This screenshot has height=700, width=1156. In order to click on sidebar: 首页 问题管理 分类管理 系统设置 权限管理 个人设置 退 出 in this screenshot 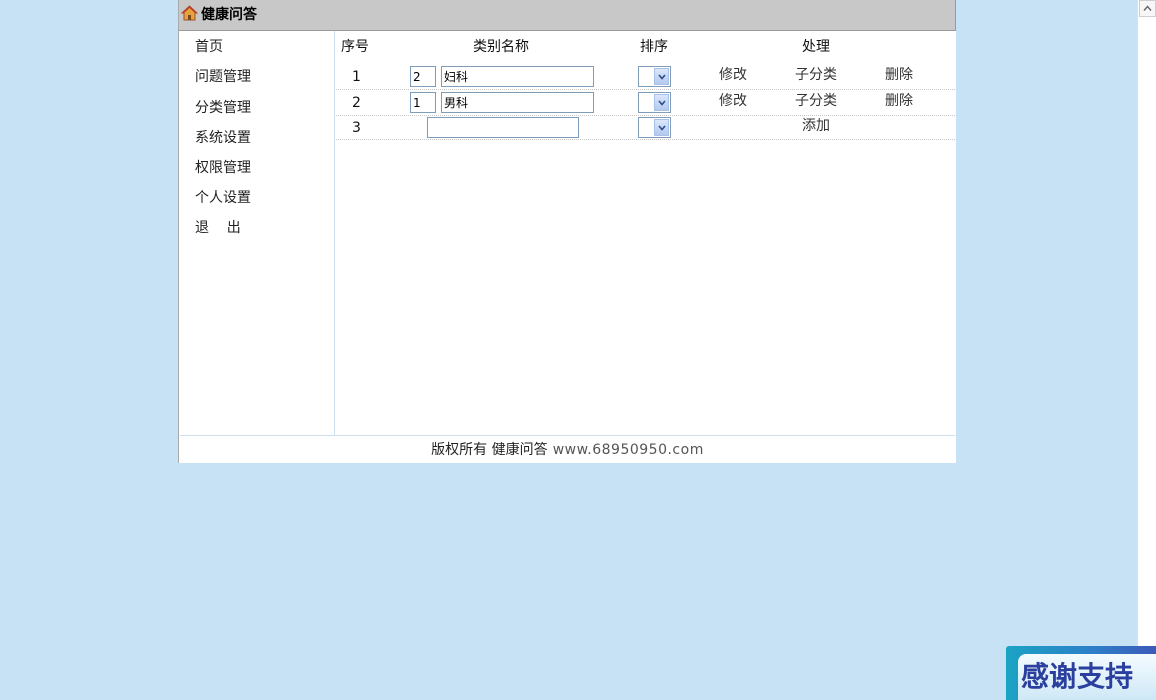, I will do `click(257, 233)`.